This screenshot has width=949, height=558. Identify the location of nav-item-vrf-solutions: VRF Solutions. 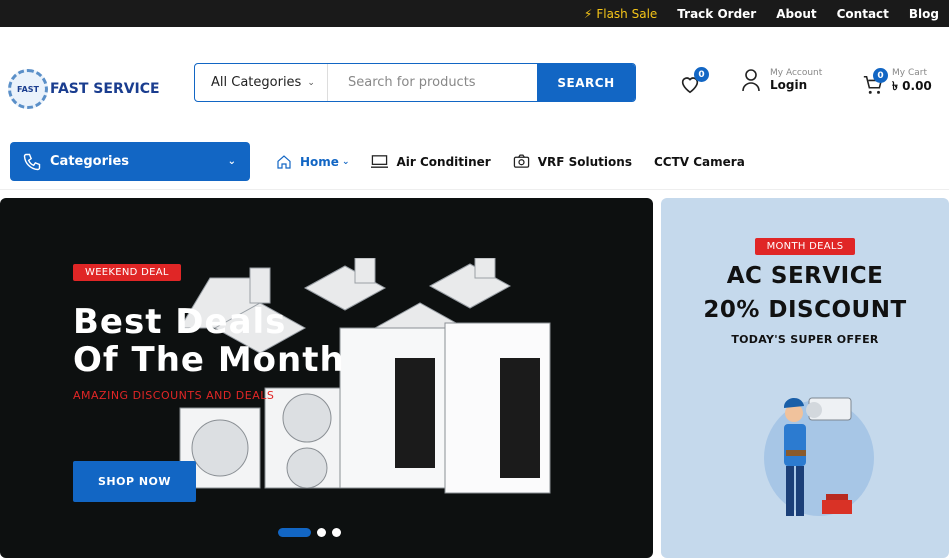
(572, 161).